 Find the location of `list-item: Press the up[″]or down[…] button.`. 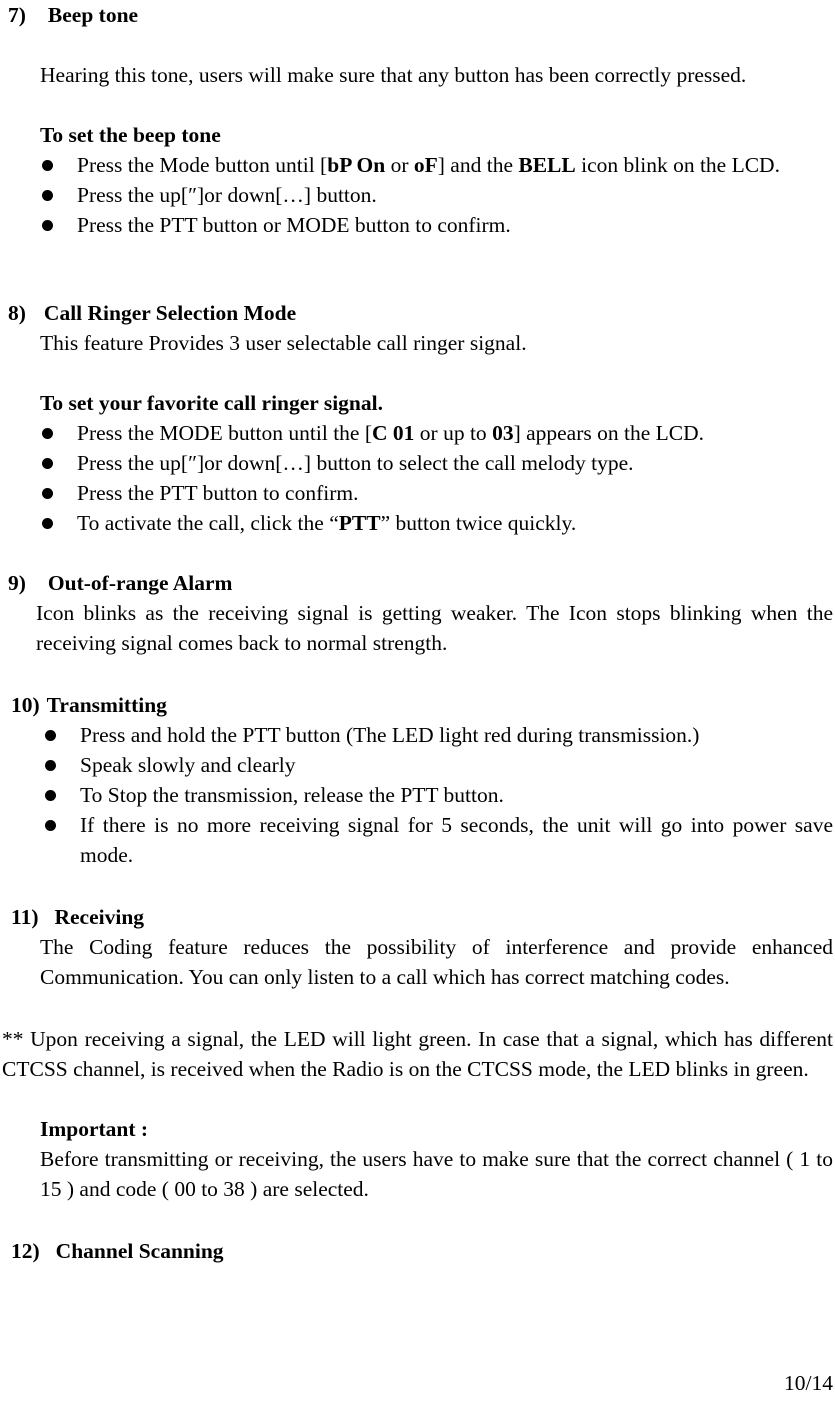

list-item: Press the up[″]or down[…] button. is located at coordinates (437, 195).